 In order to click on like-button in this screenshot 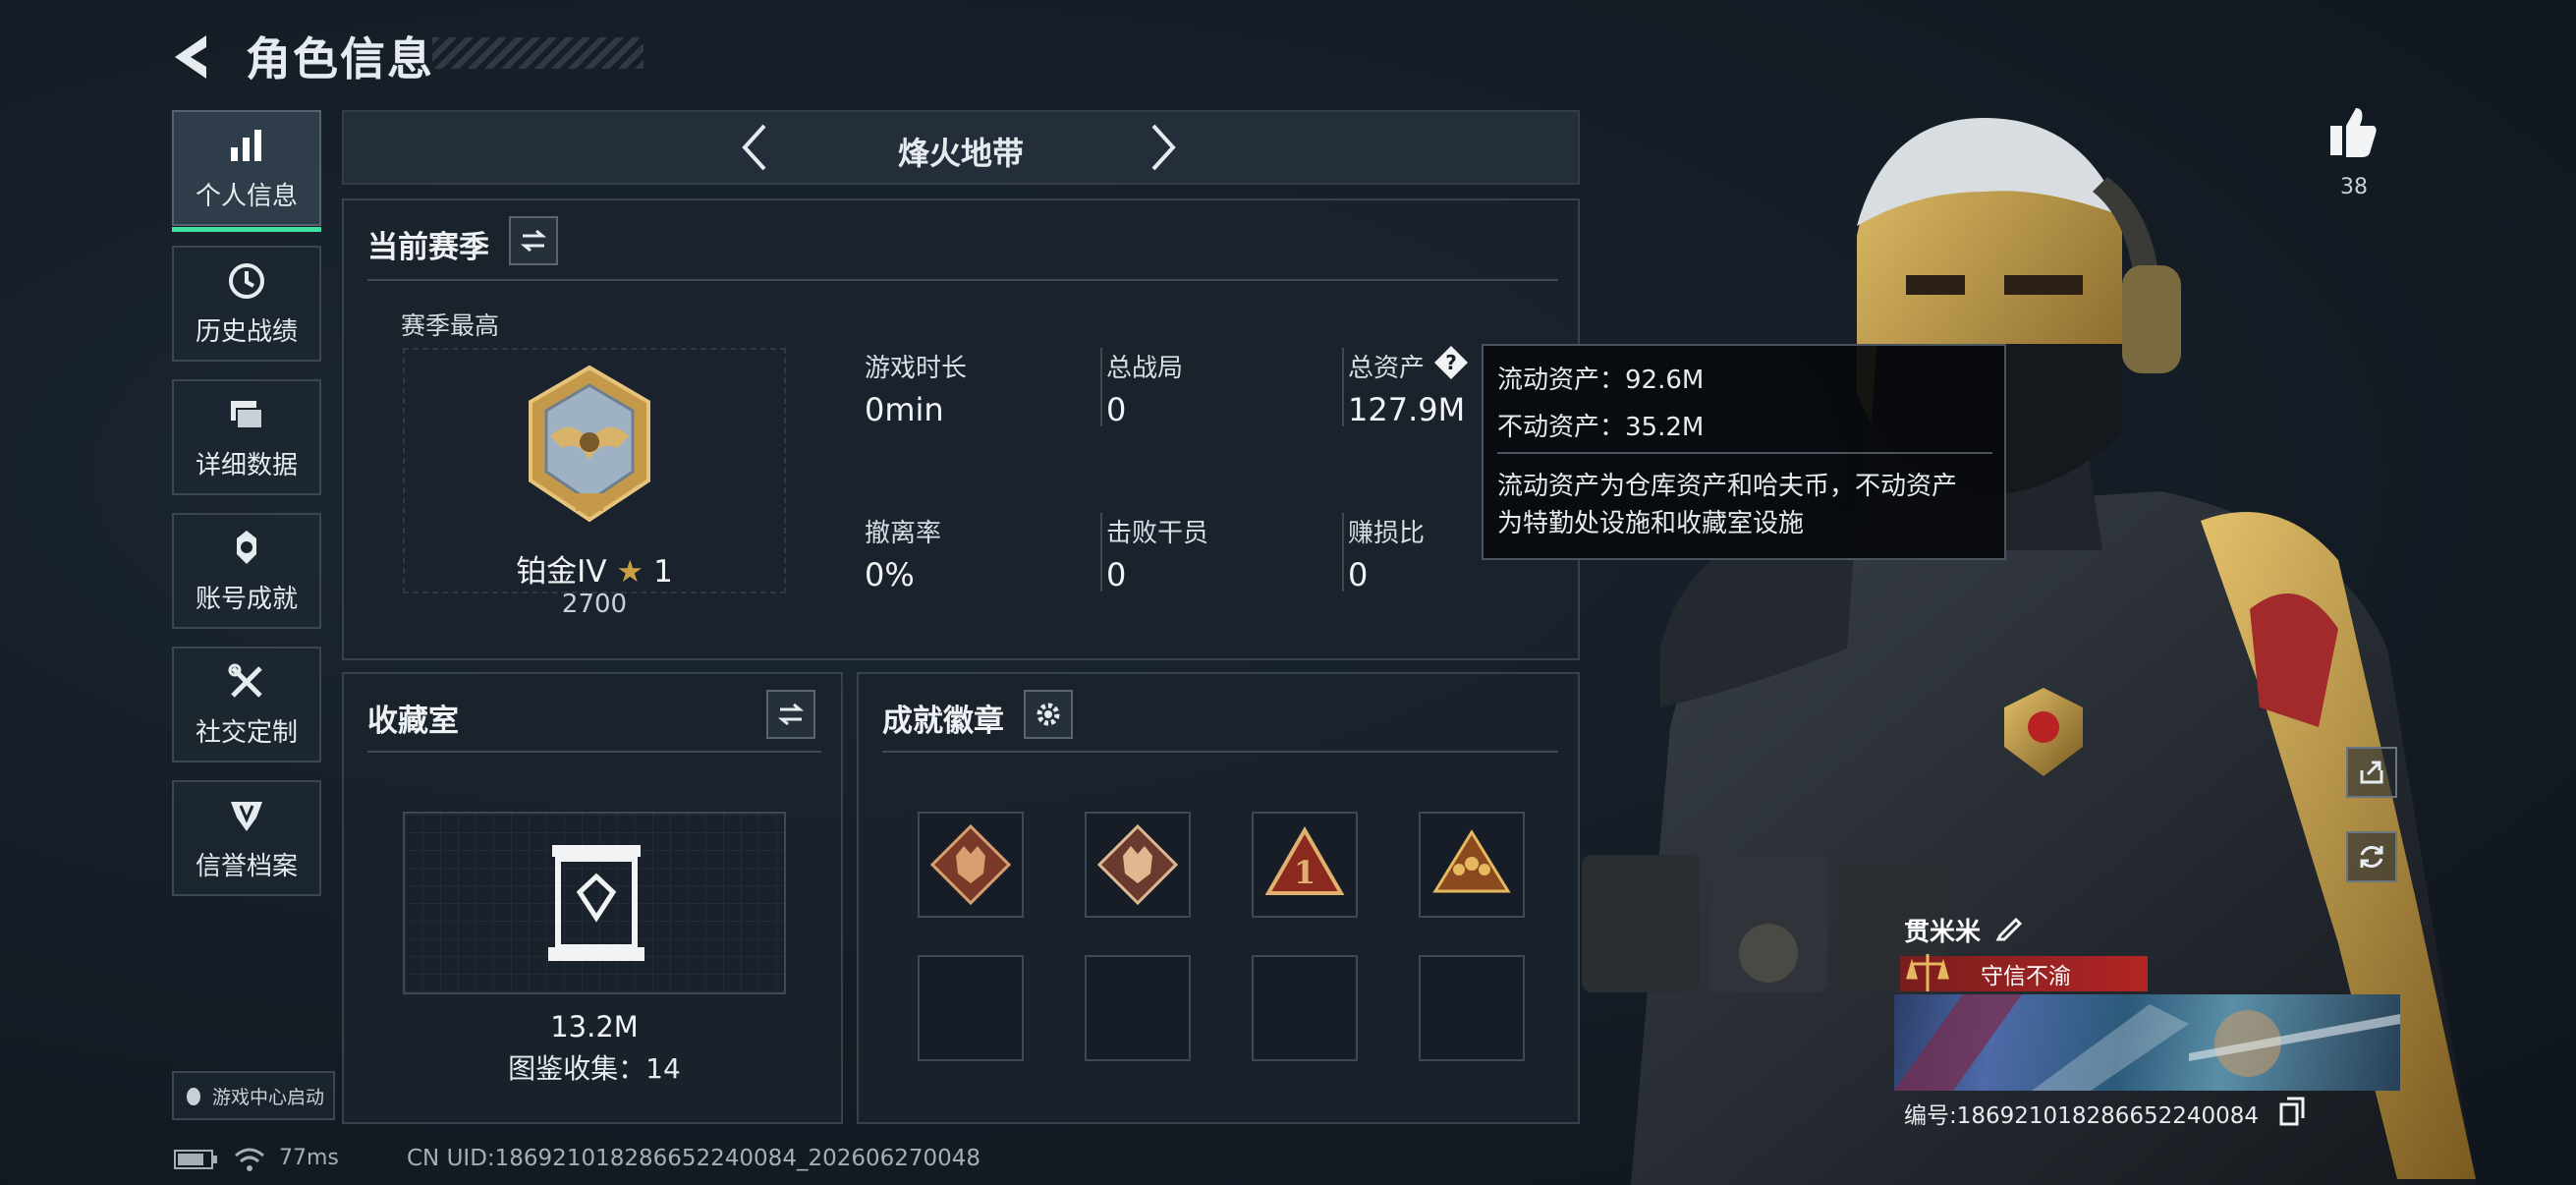, I will do `click(2354, 134)`.